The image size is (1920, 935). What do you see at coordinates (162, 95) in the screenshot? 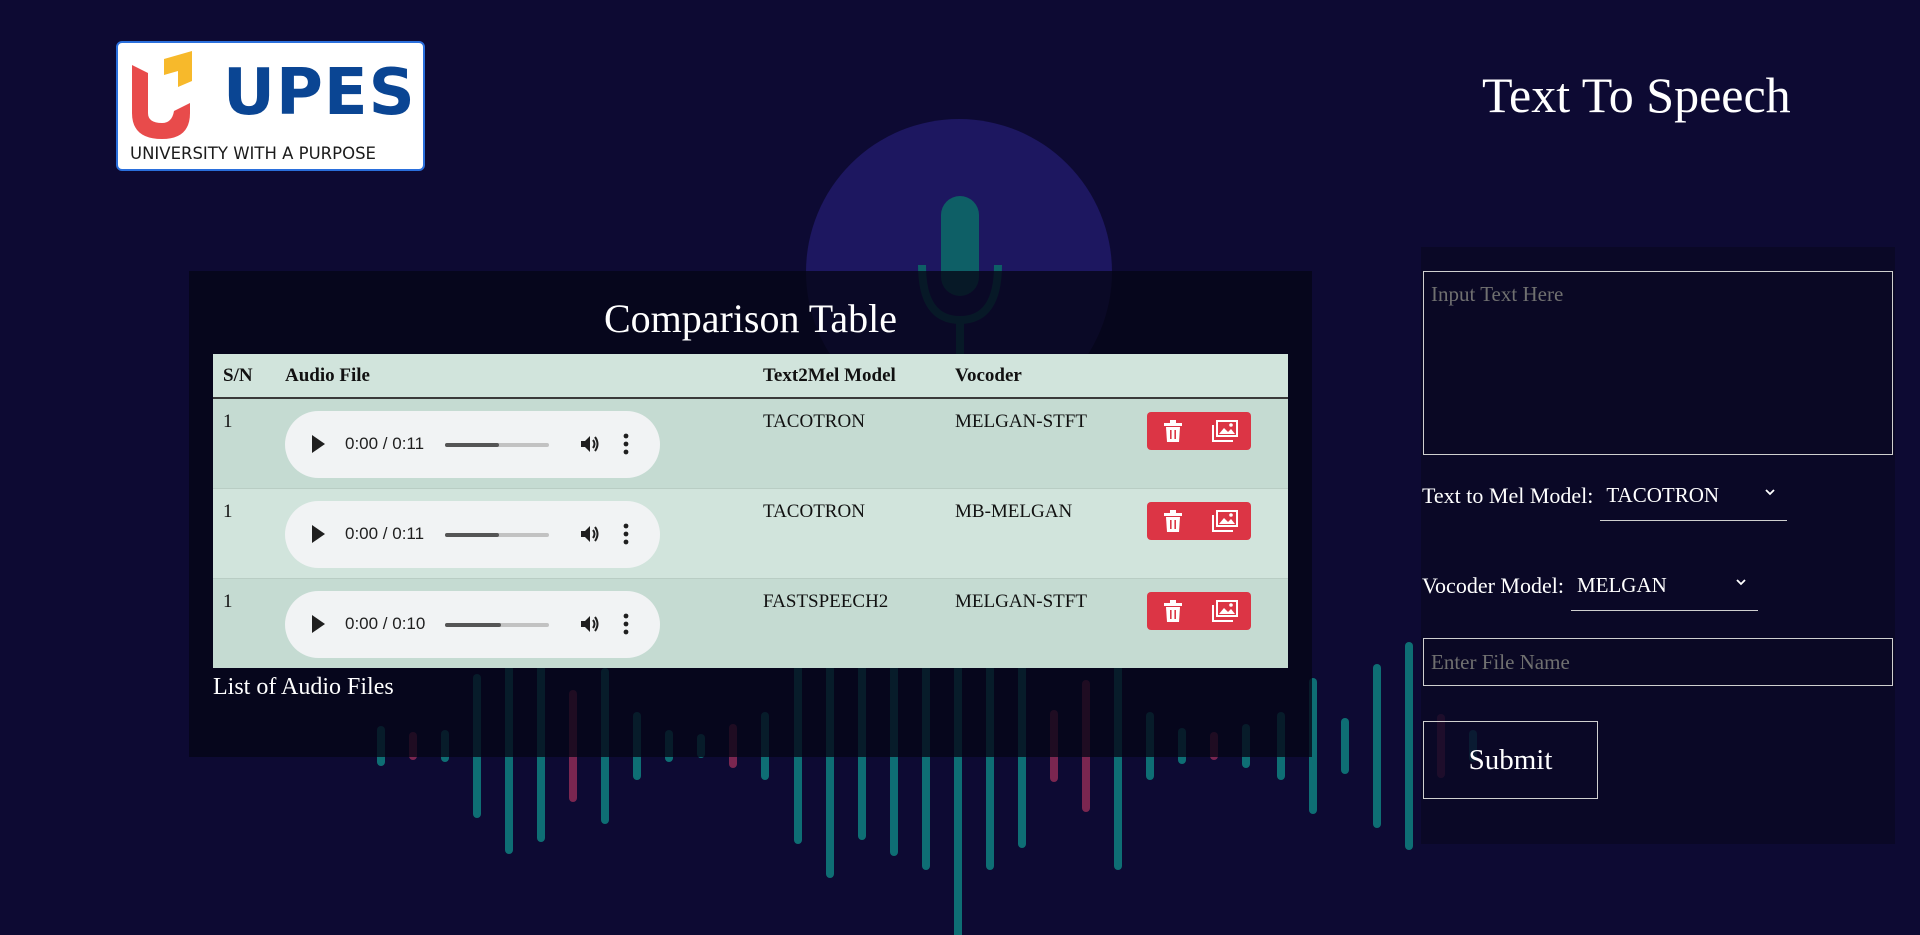
I see `logo-mark-icon` at bounding box center [162, 95].